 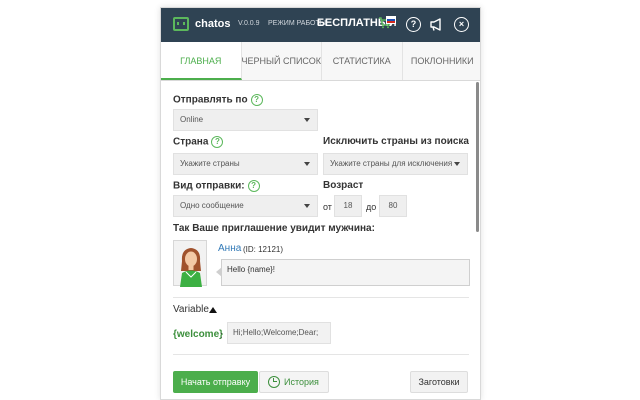 I want to click on age-to-input: 80, so click(x=393, y=206).